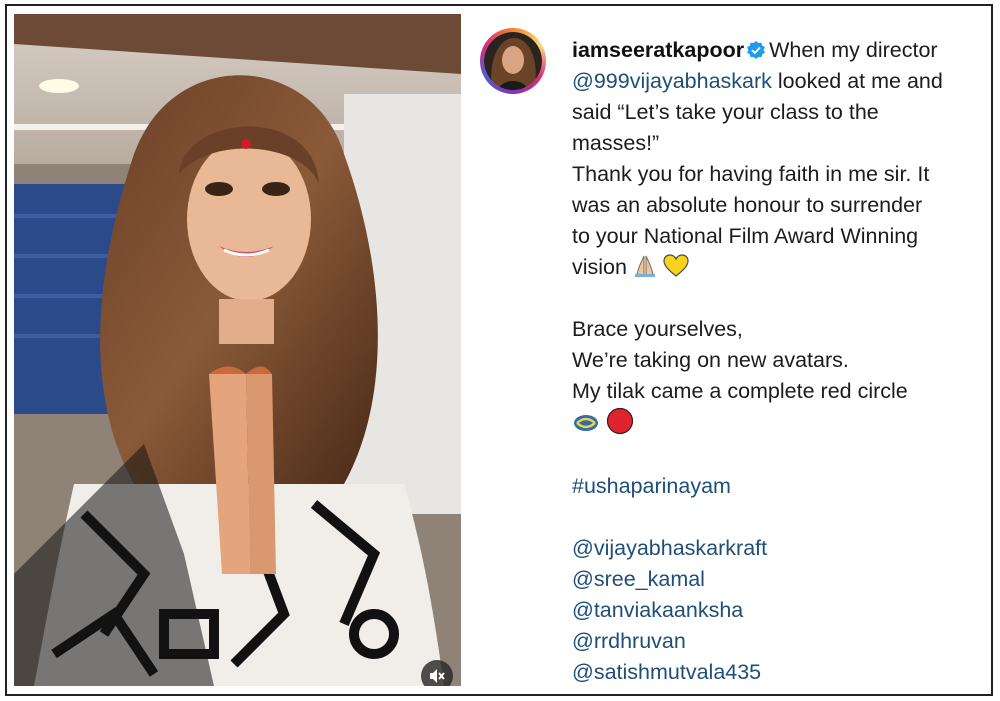  Describe the element at coordinates (658, 50) in the screenshot. I see `username-link: iamseeratkapoor` at that location.